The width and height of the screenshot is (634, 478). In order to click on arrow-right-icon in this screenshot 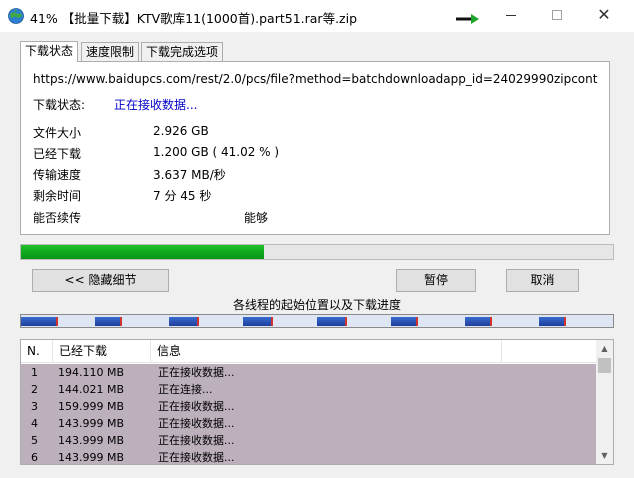, I will do `click(467, 19)`.